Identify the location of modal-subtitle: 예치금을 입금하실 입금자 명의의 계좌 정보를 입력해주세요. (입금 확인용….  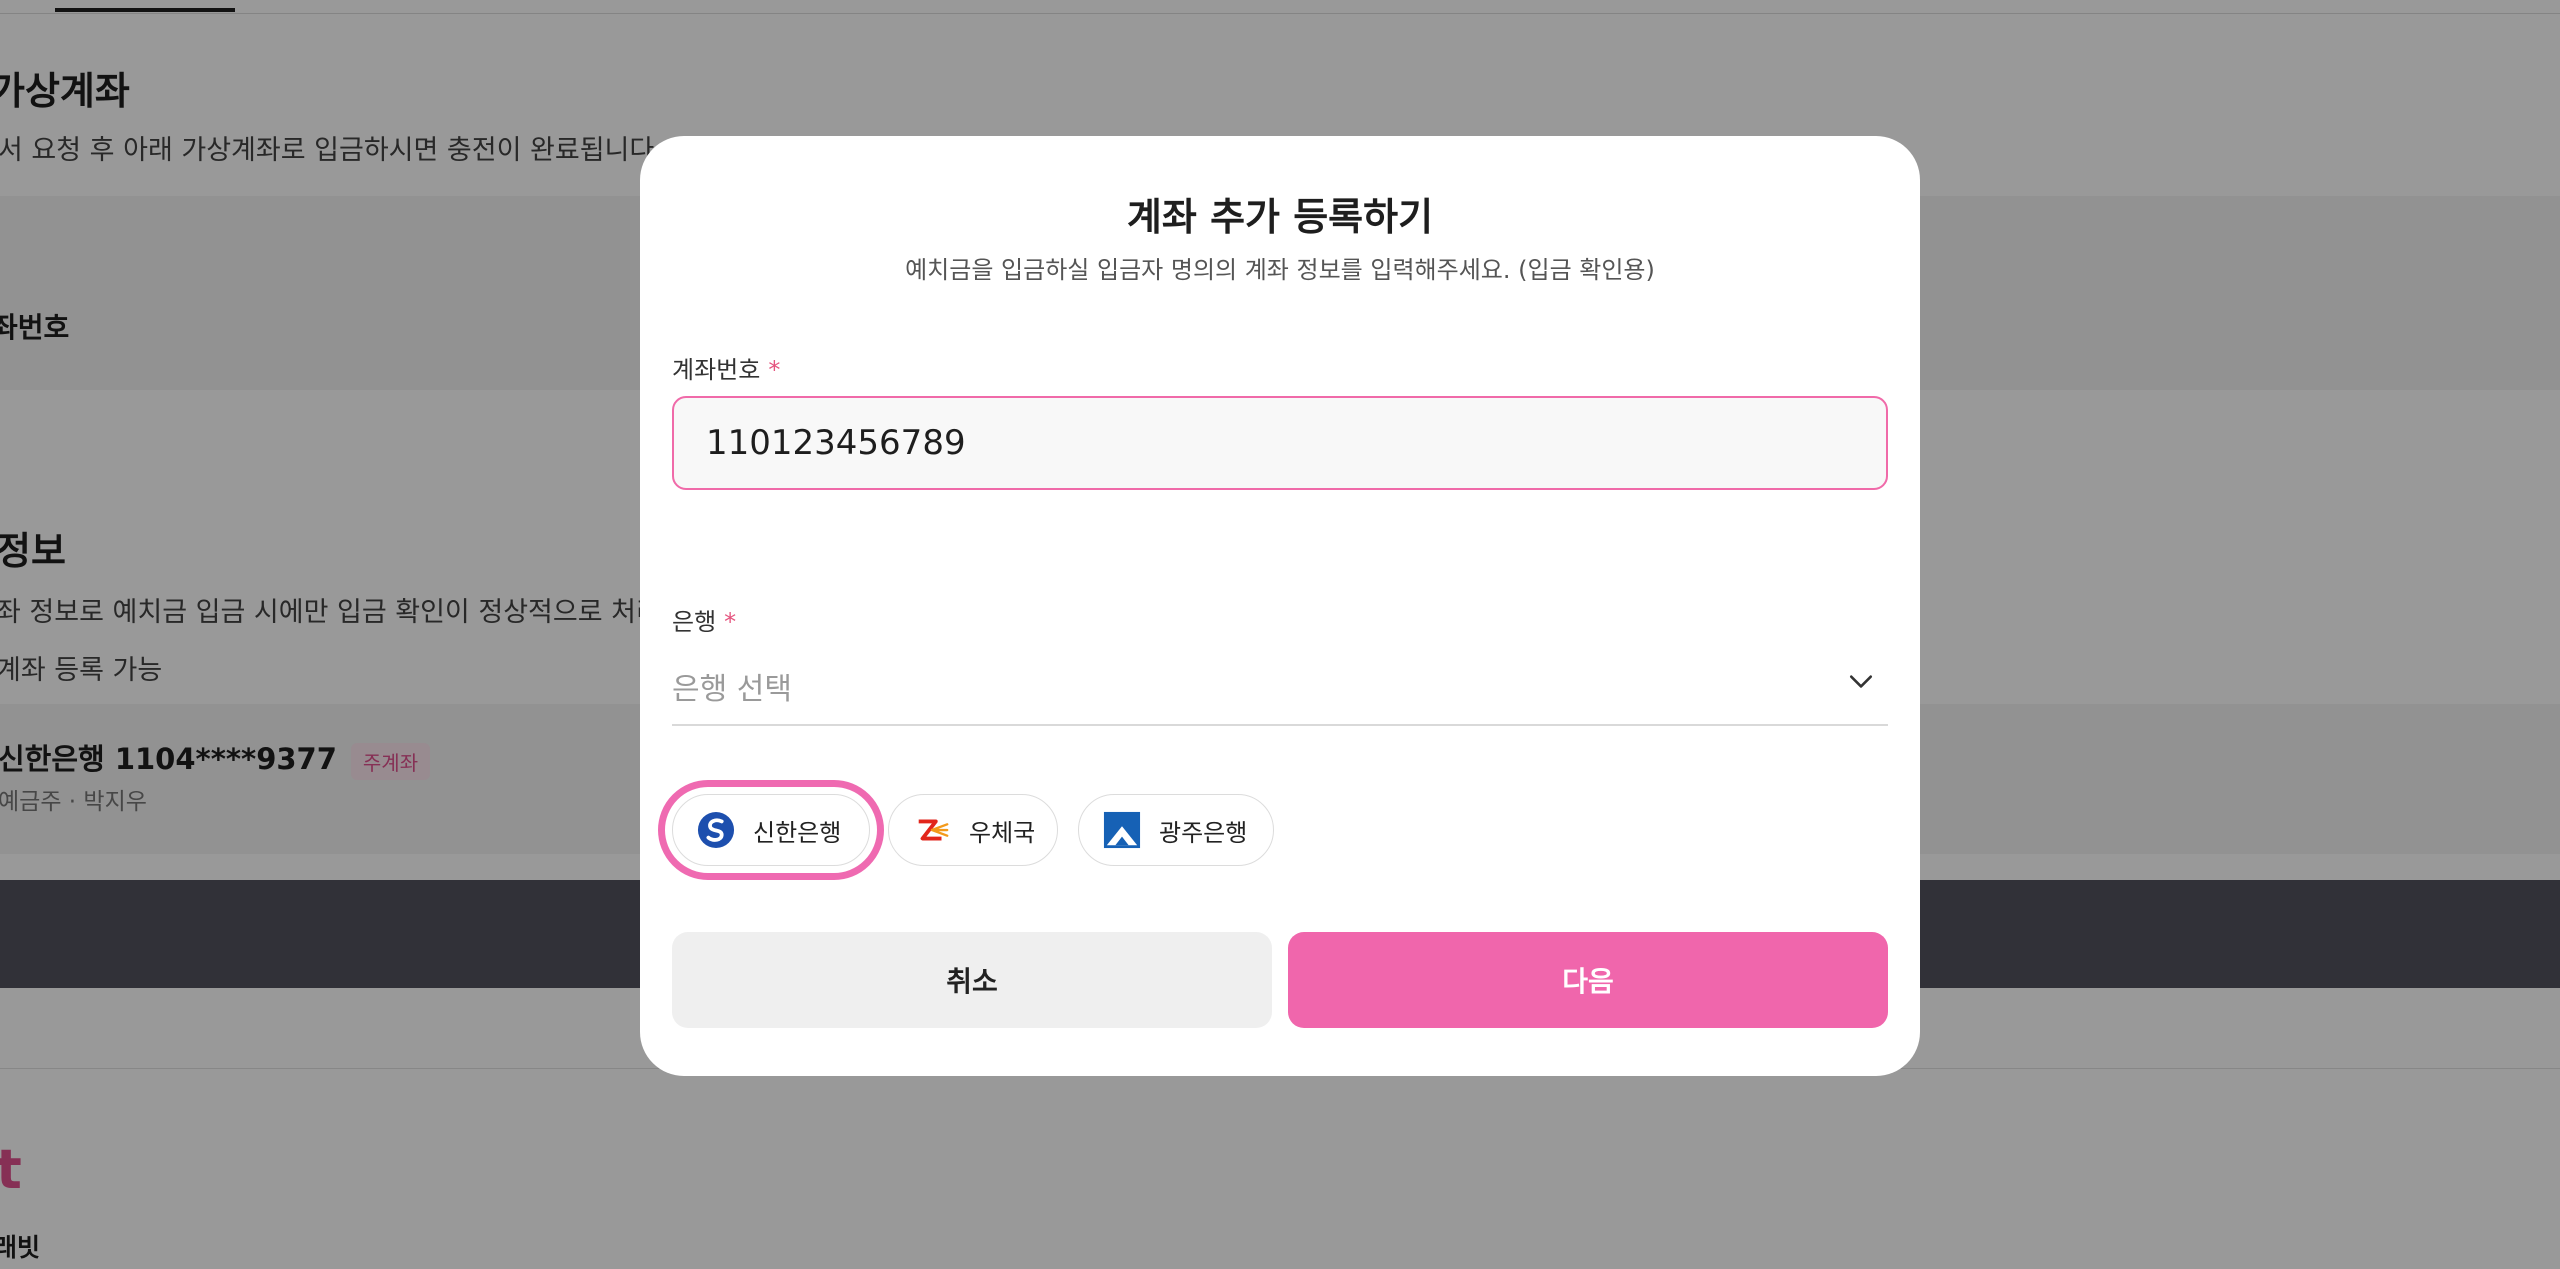
(1280, 270).